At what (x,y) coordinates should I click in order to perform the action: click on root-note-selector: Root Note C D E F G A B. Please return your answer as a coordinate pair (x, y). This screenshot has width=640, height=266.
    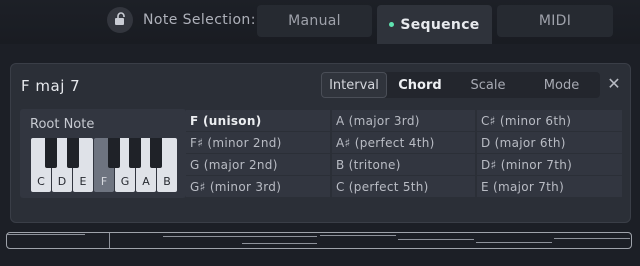
    Looking at the image, I should click on (103, 153).